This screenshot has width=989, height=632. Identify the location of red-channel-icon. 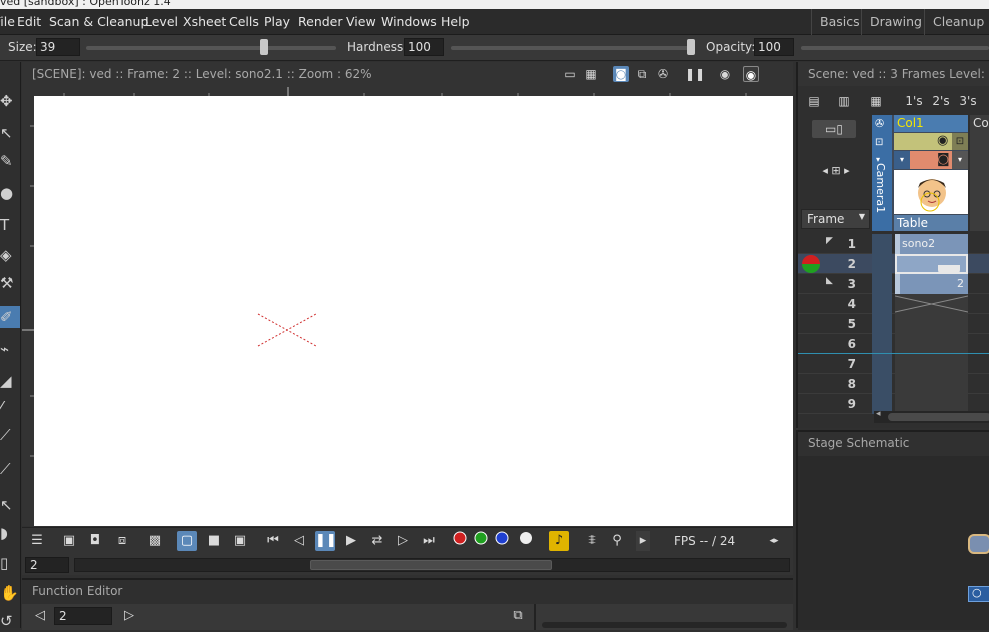
(460, 541).